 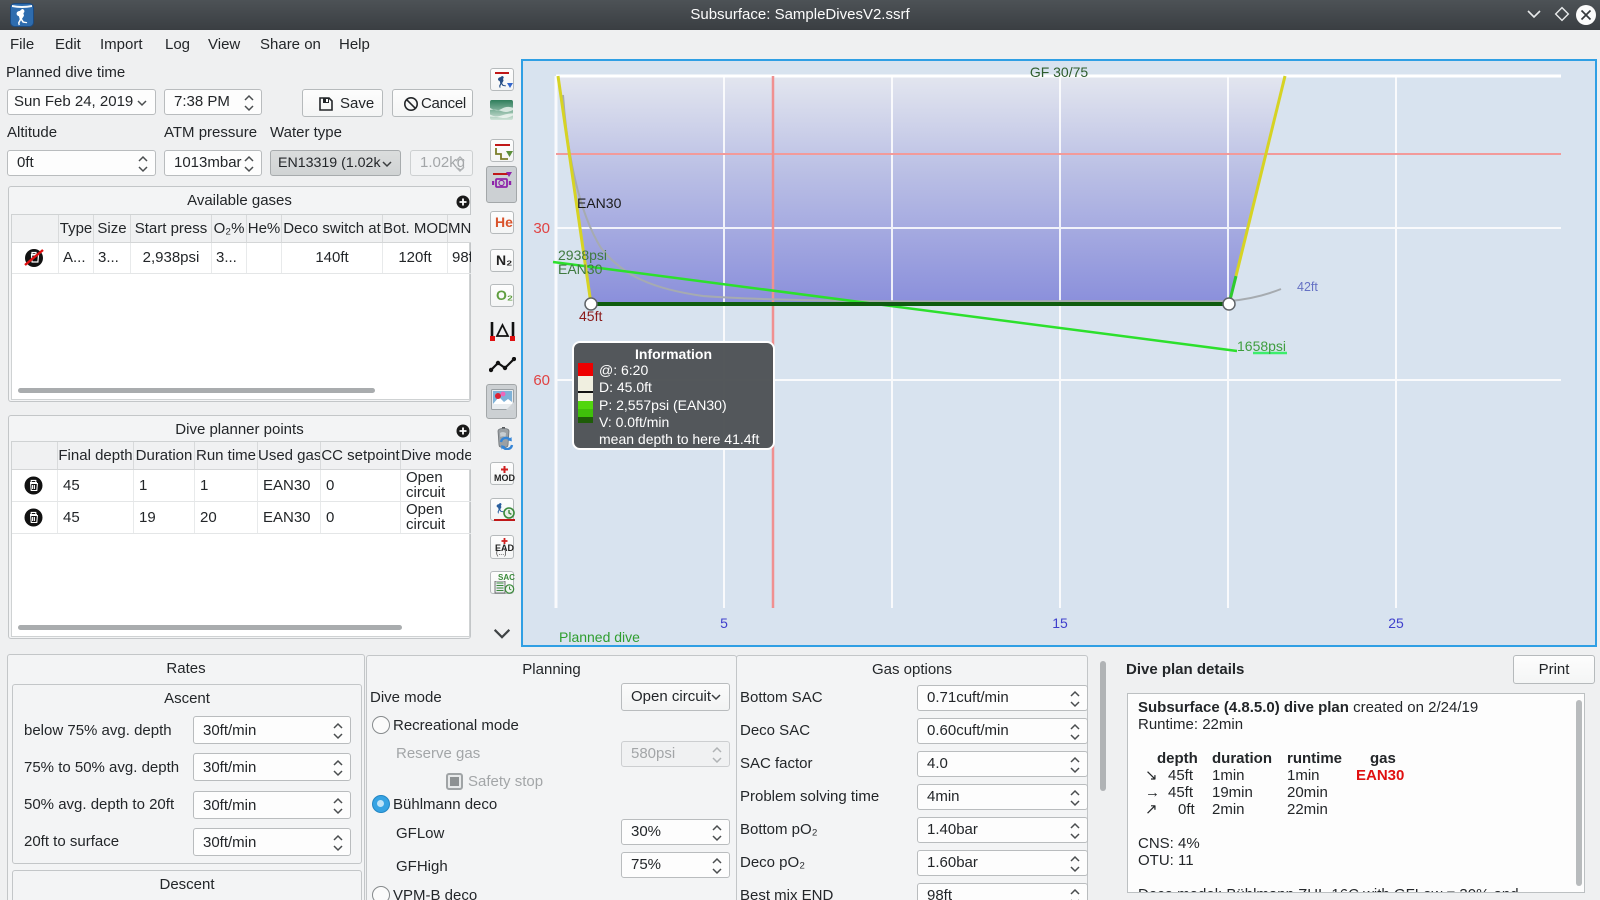 I want to click on svg-text: 15, so click(x=1060, y=623).